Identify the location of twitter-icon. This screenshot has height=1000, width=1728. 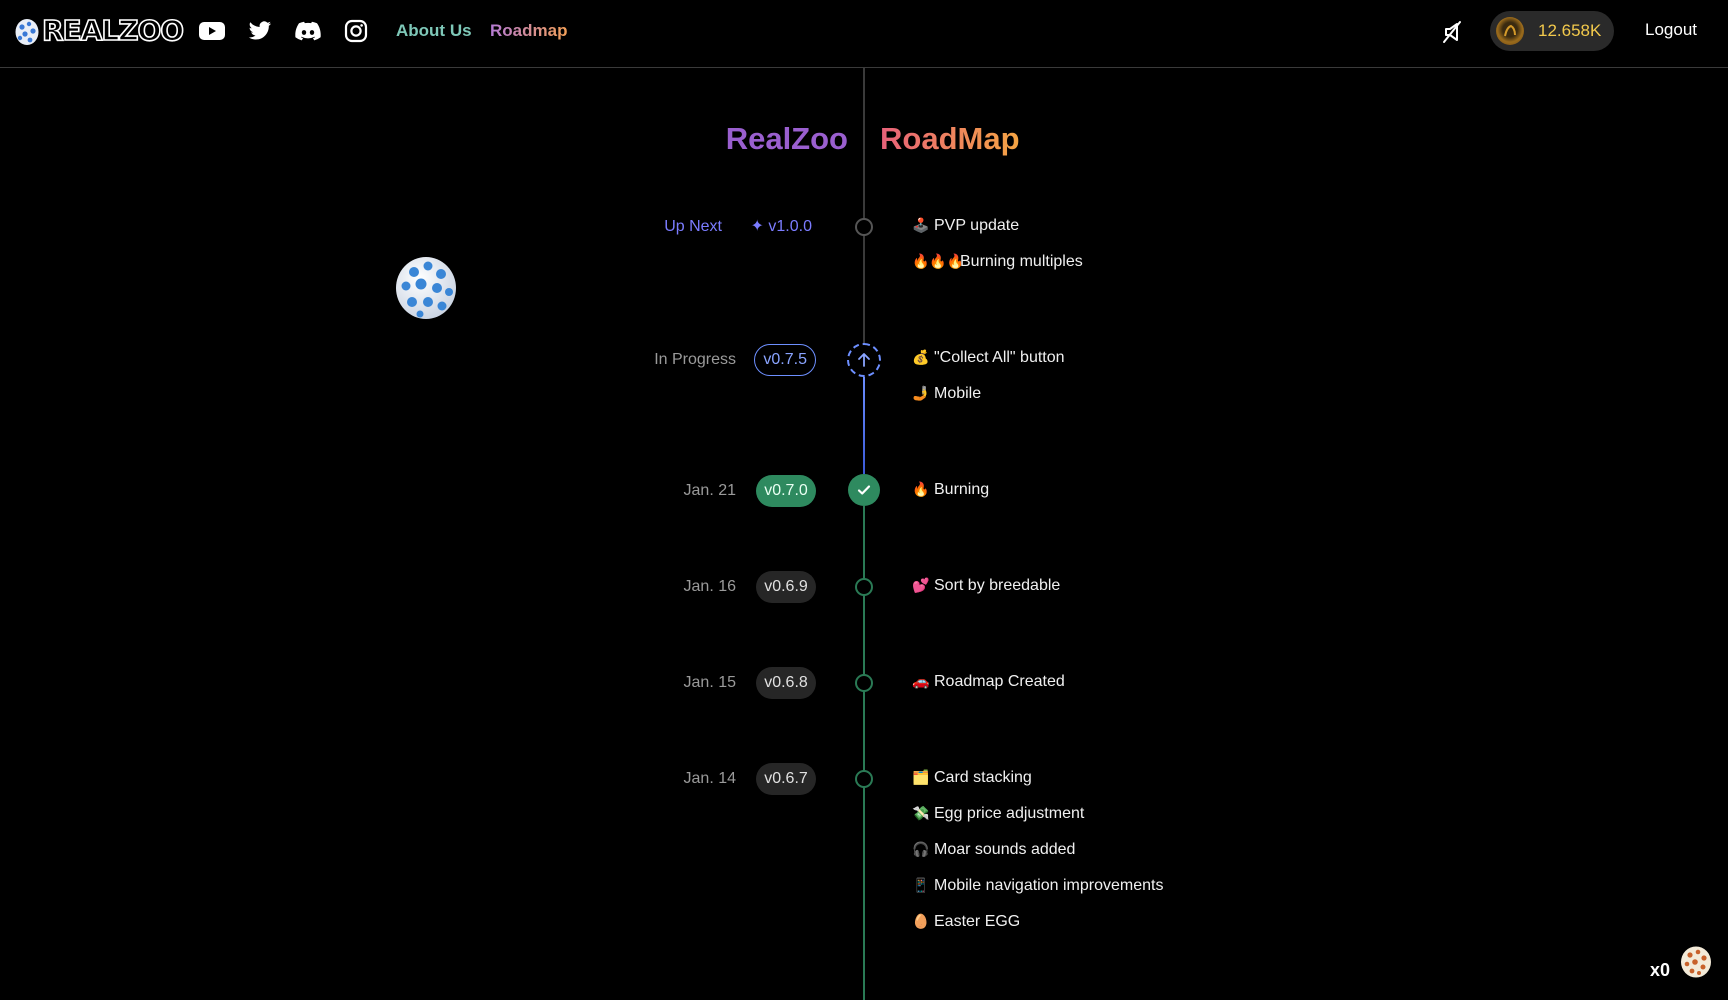
(260, 31).